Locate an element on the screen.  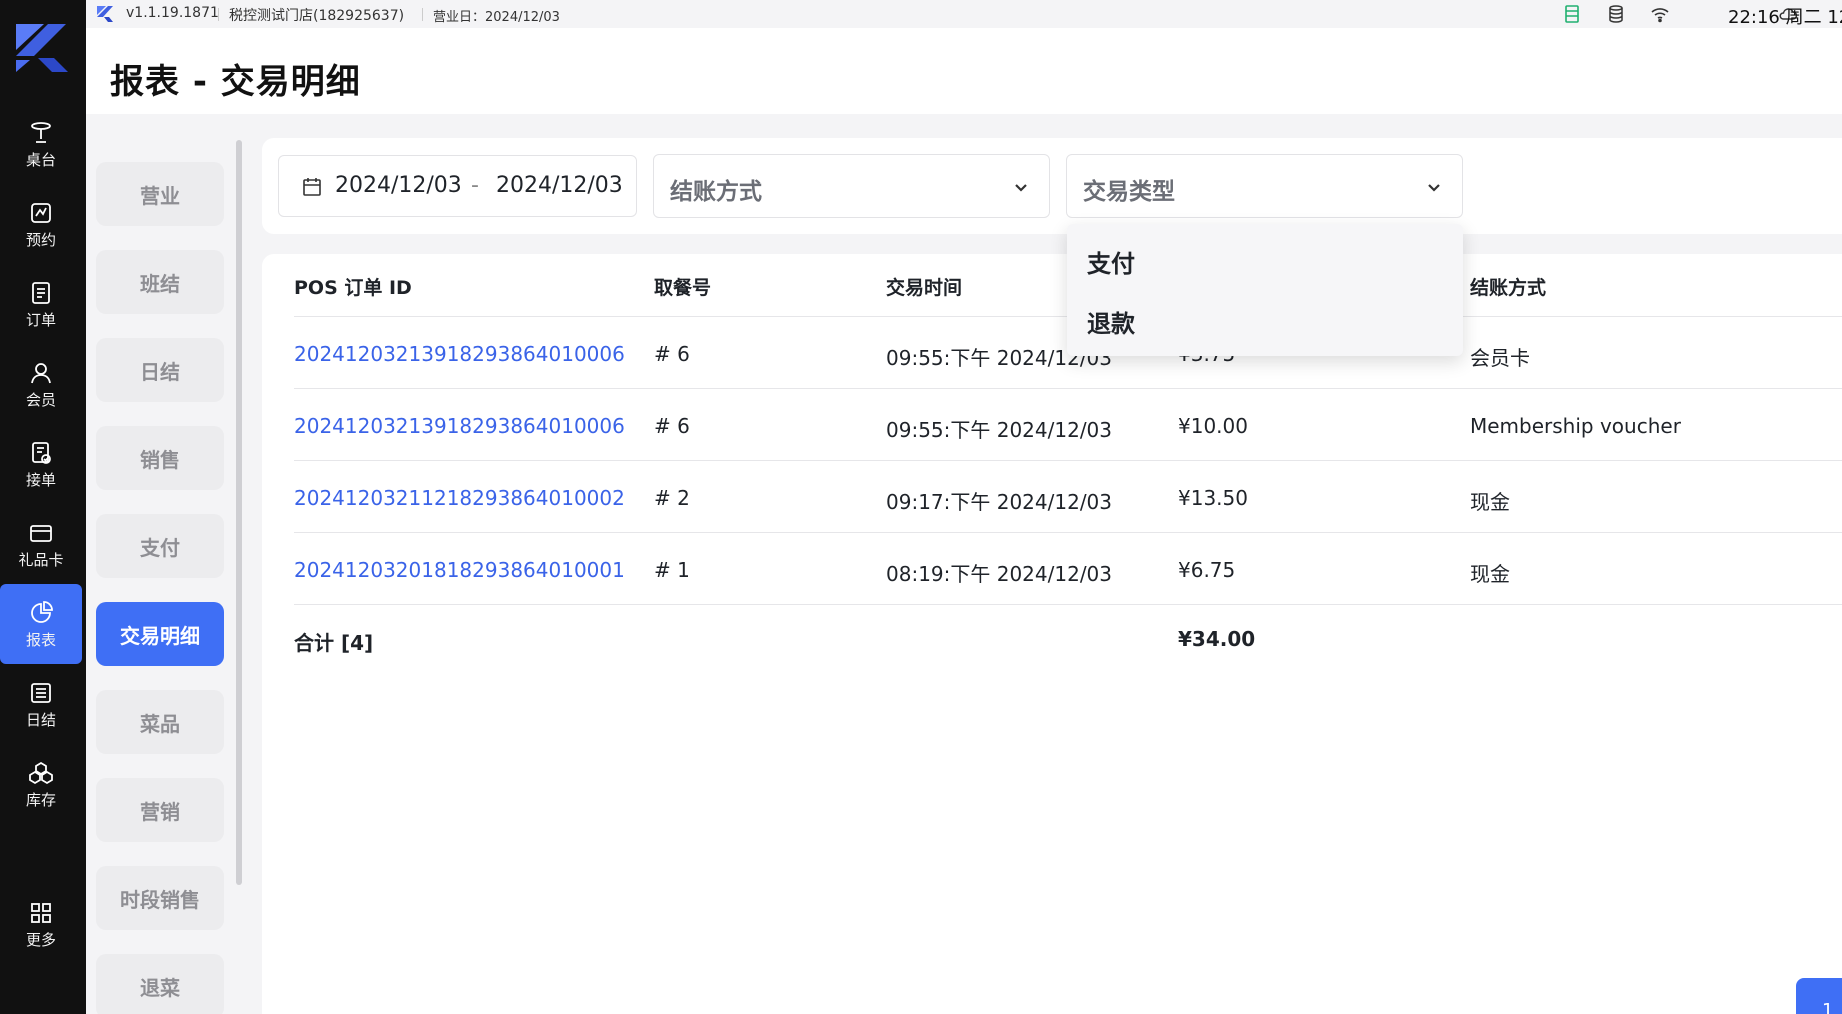
nav-item-more: 更多 is located at coordinates (41, 924).